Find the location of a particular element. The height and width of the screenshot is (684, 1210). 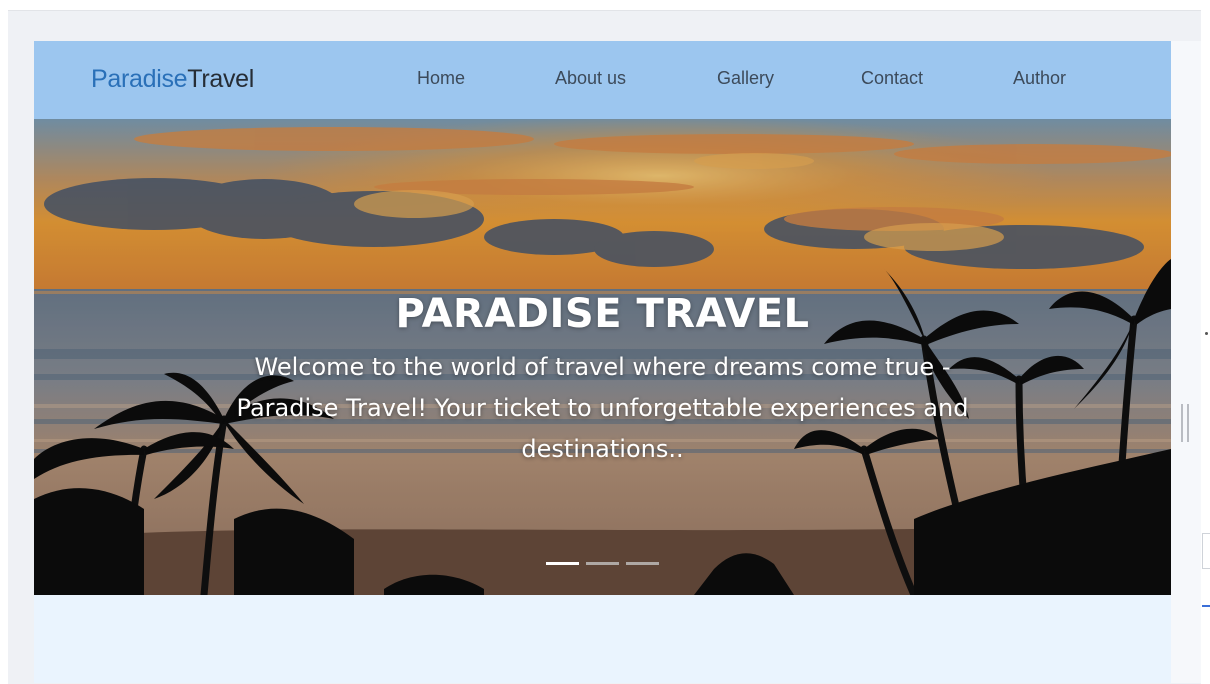

nav-link-contact: Contact is located at coordinates (892, 78).